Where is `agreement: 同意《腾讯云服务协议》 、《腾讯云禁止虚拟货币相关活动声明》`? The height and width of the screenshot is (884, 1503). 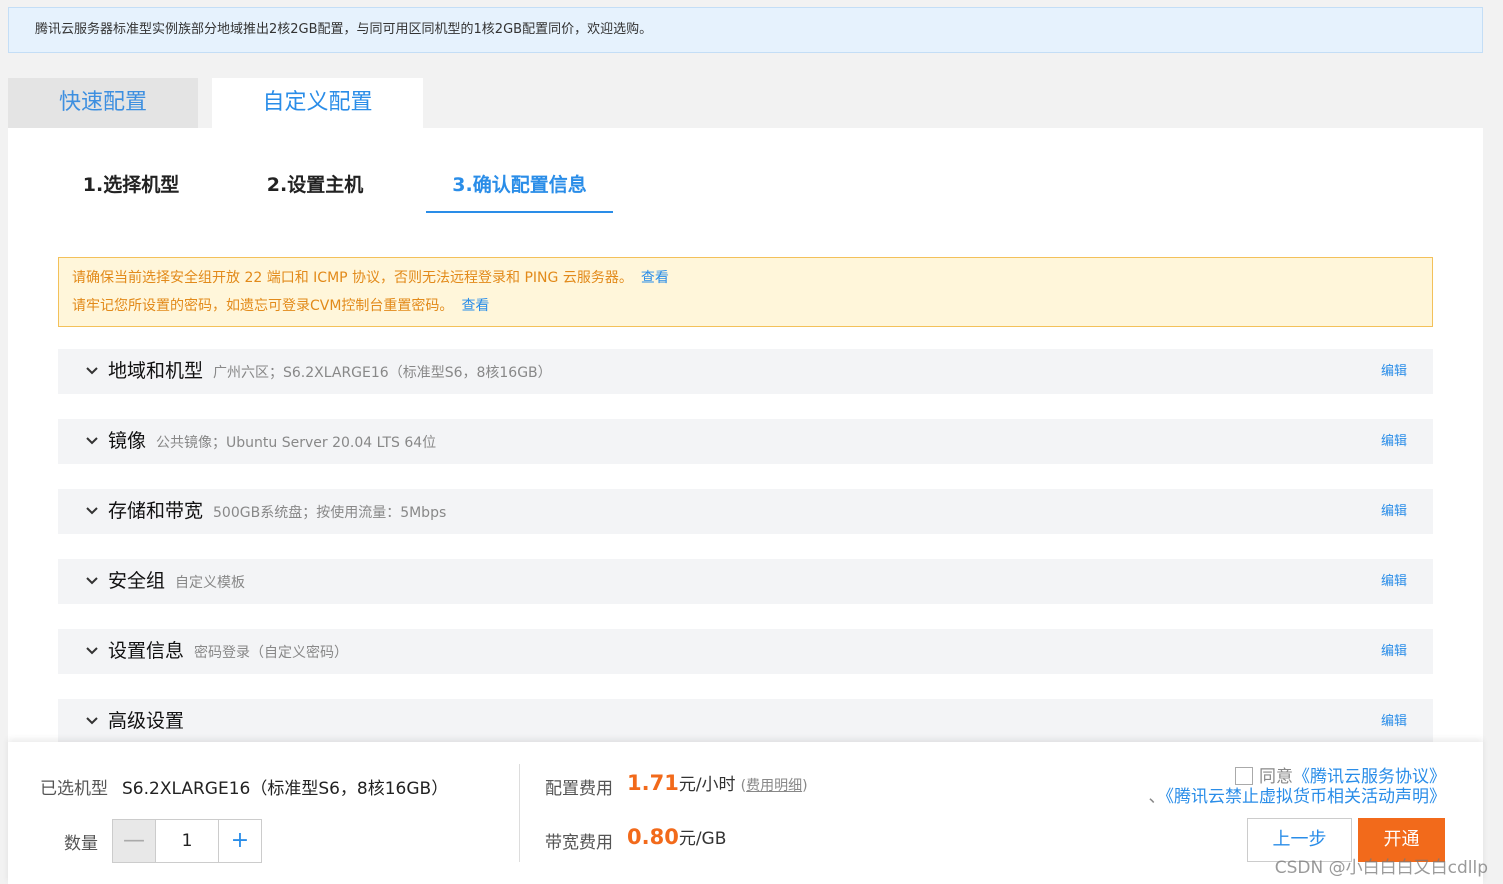 agreement: 同意《腾讯云服务协议》 、《腾讯云禁止虚拟货币相关活动声明》 is located at coordinates (1297, 787).